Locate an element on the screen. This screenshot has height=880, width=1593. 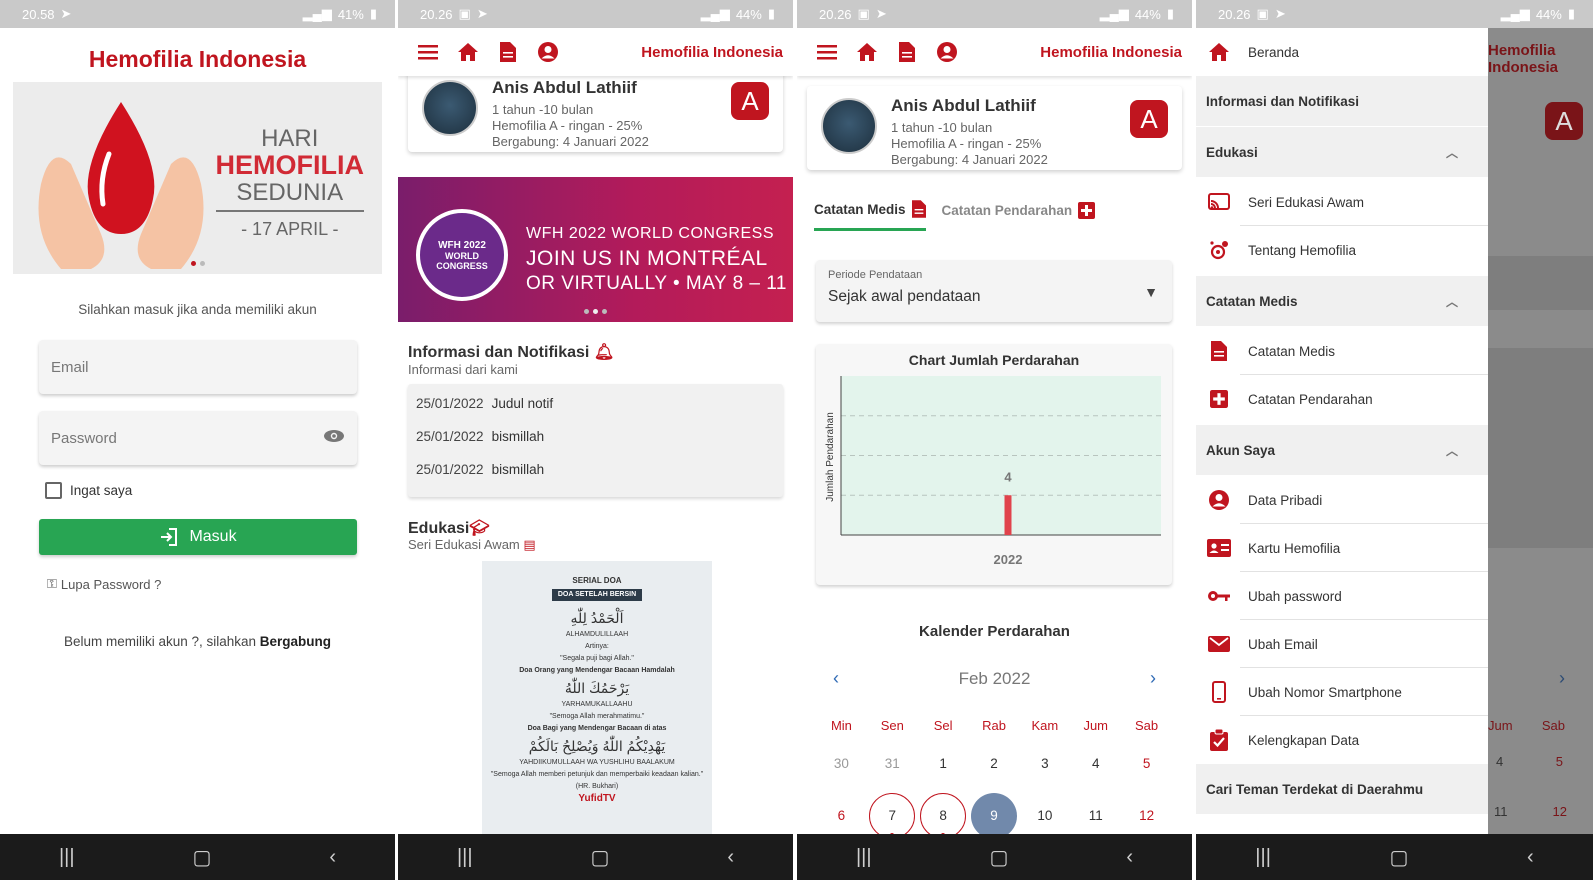
calendar-day: 30 is located at coordinates (841, 764).